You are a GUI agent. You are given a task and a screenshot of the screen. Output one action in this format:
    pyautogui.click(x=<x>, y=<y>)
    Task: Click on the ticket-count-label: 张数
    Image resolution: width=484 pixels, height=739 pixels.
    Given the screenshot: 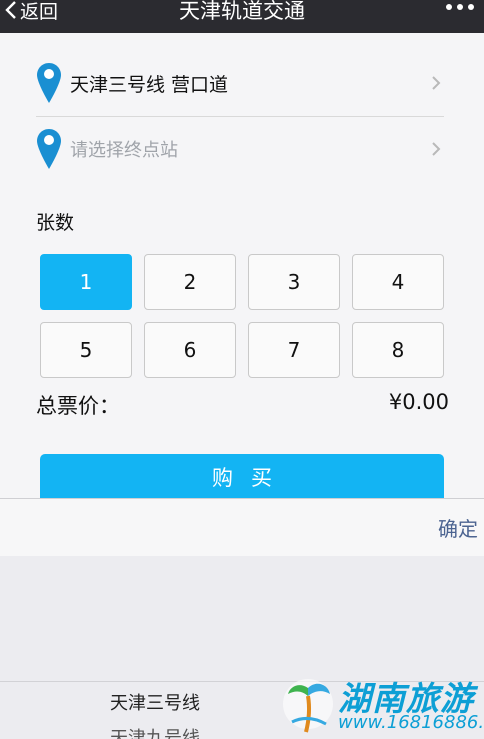 What is the action you would take?
    pyautogui.click(x=55, y=223)
    